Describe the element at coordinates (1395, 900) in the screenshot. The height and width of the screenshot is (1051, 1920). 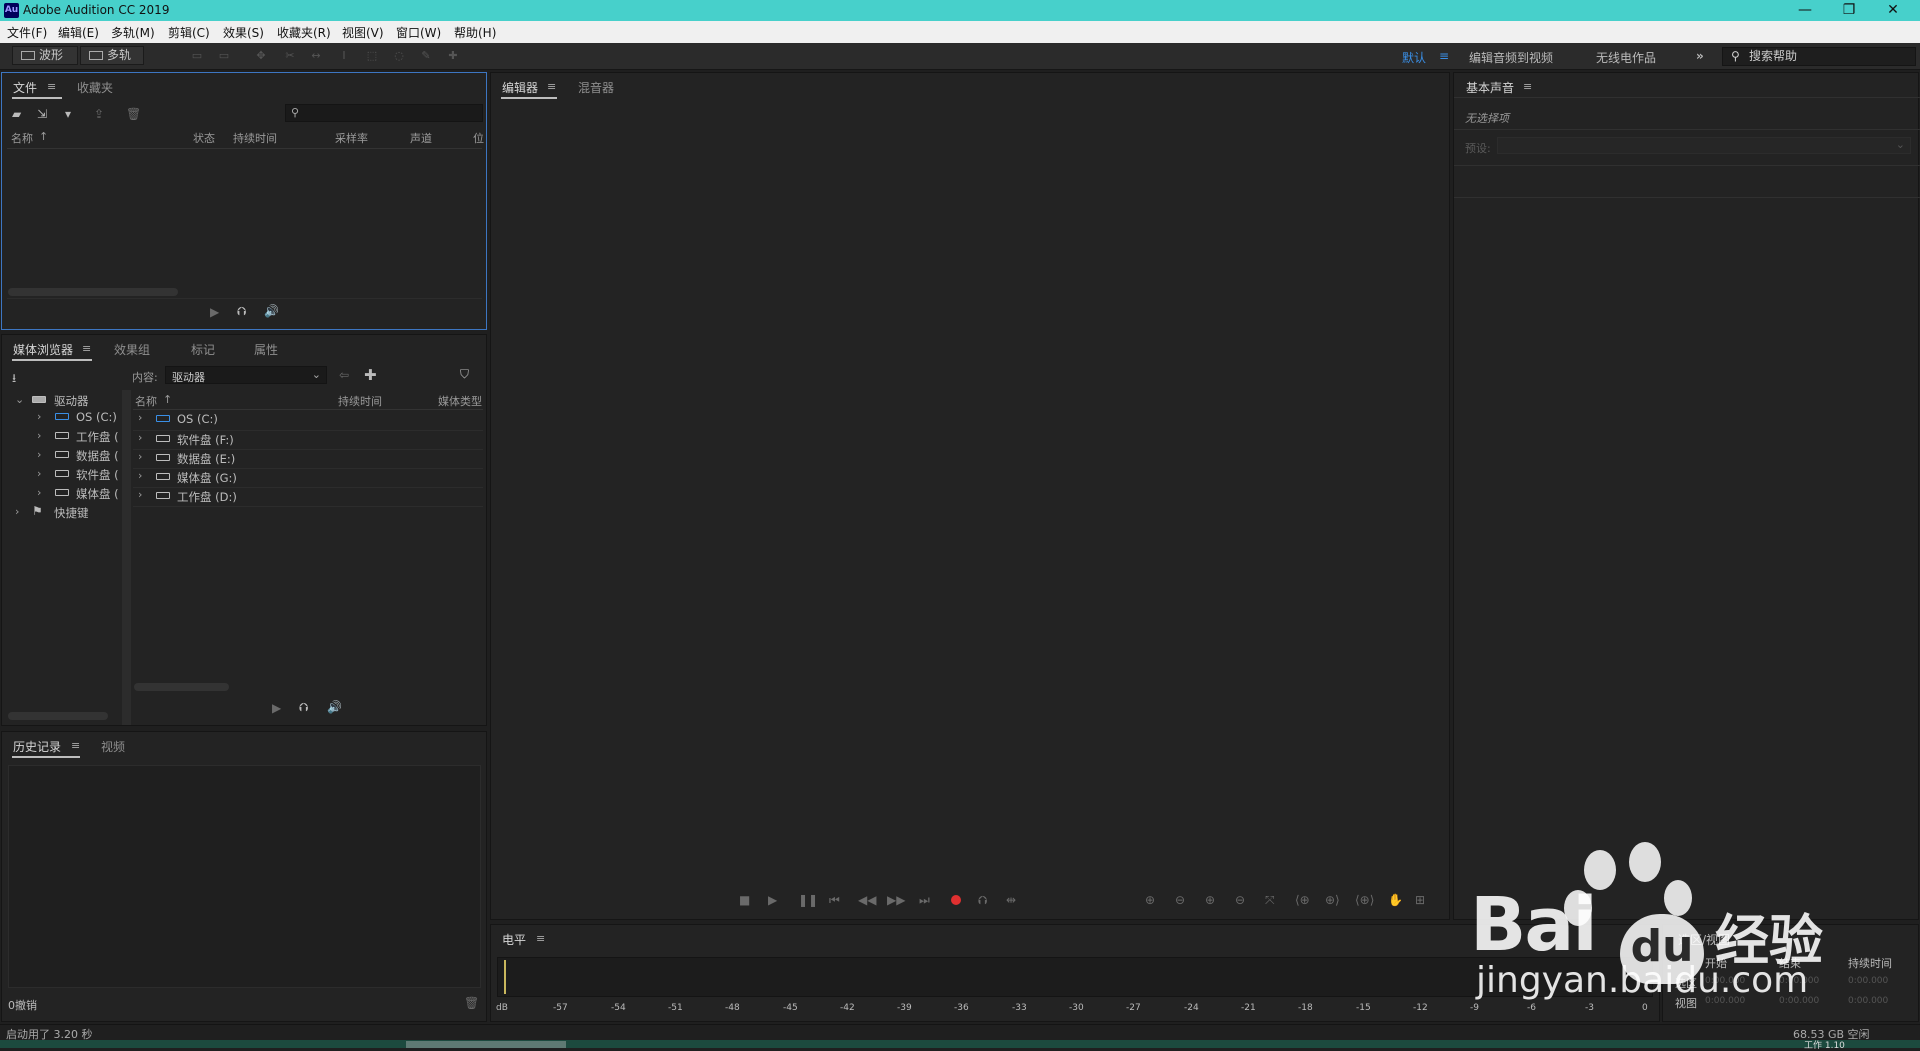
I see `zoom-tracks-icon: ✋` at that location.